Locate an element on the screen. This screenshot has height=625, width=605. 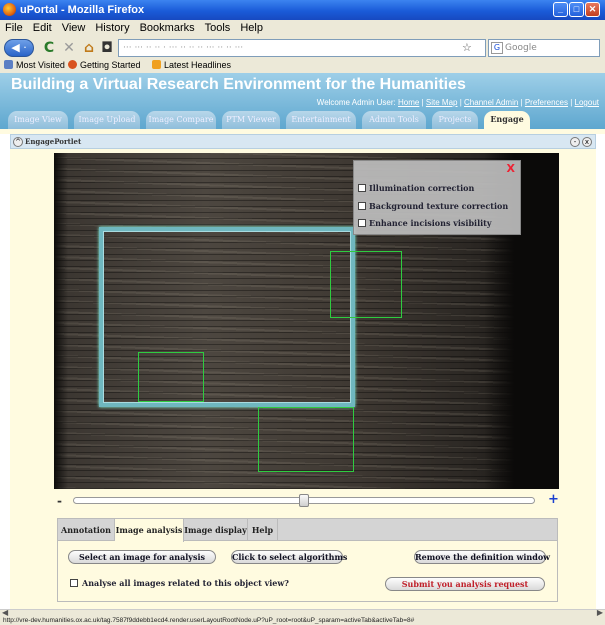
welcome-text: Welcome Admin User: is located at coordinates (356, 102).